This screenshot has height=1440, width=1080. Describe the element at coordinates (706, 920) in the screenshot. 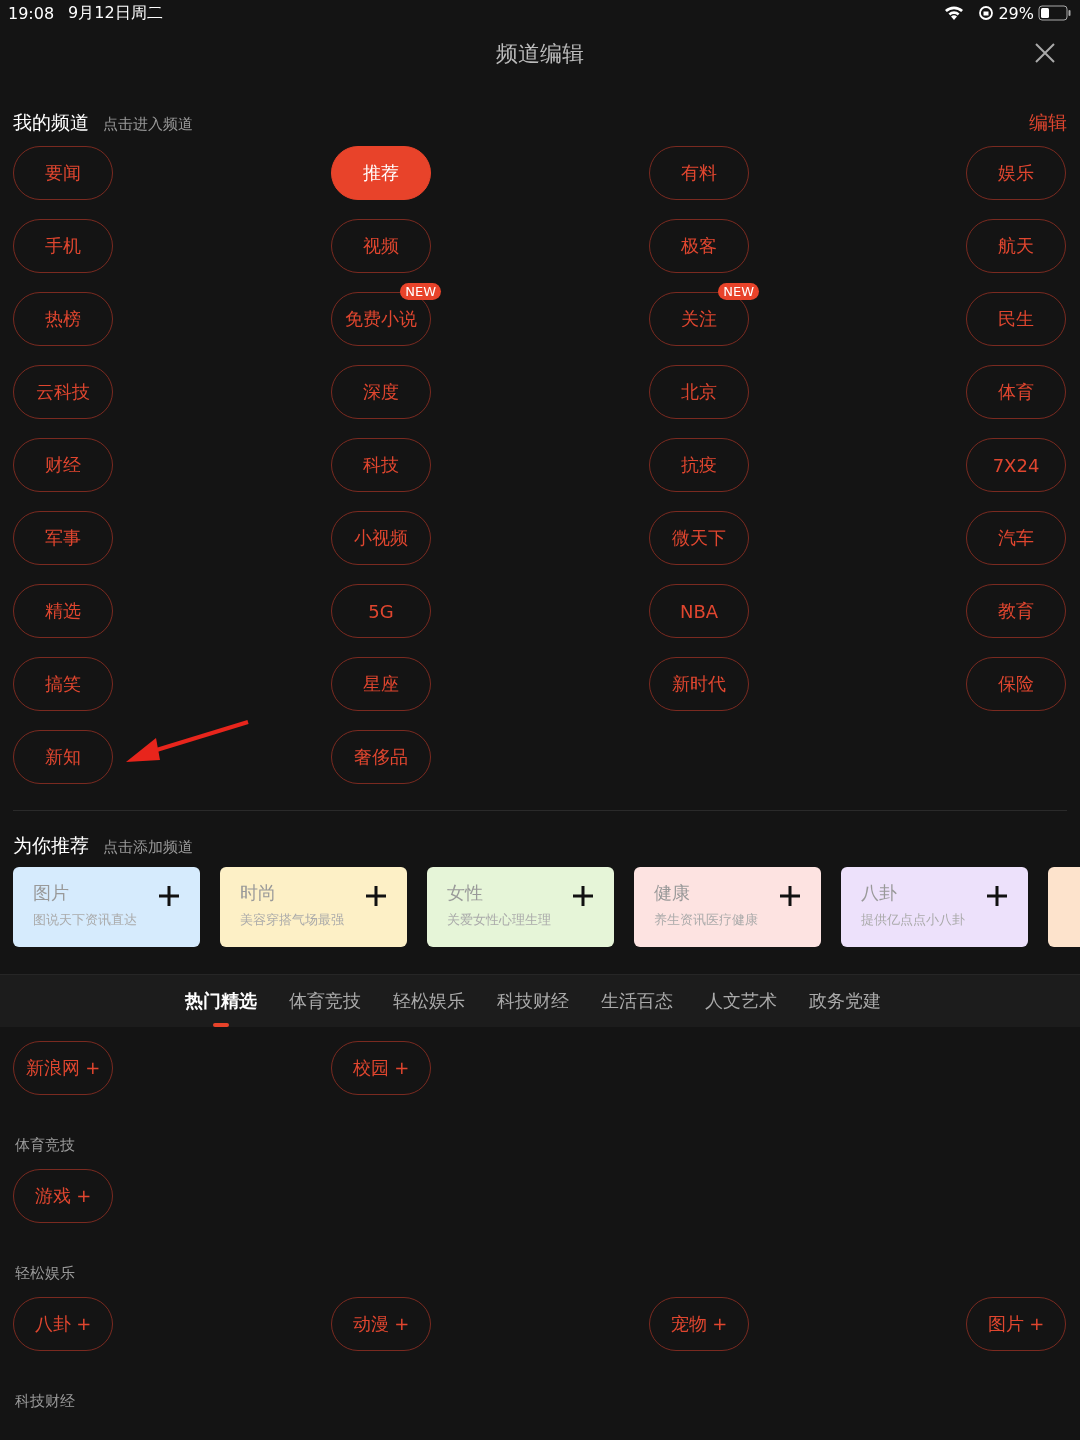

I see `card-subtitle: 养生资讯医疗健康` at that location.